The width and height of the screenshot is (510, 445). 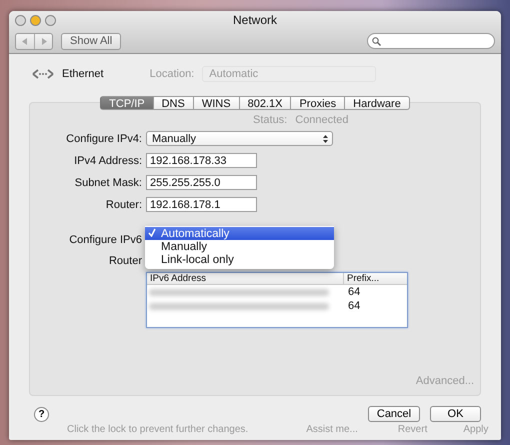 What do you see at coordinates (35, 20) in the screenshot?
I see `minimize-button` at bounding box center [35, 20].